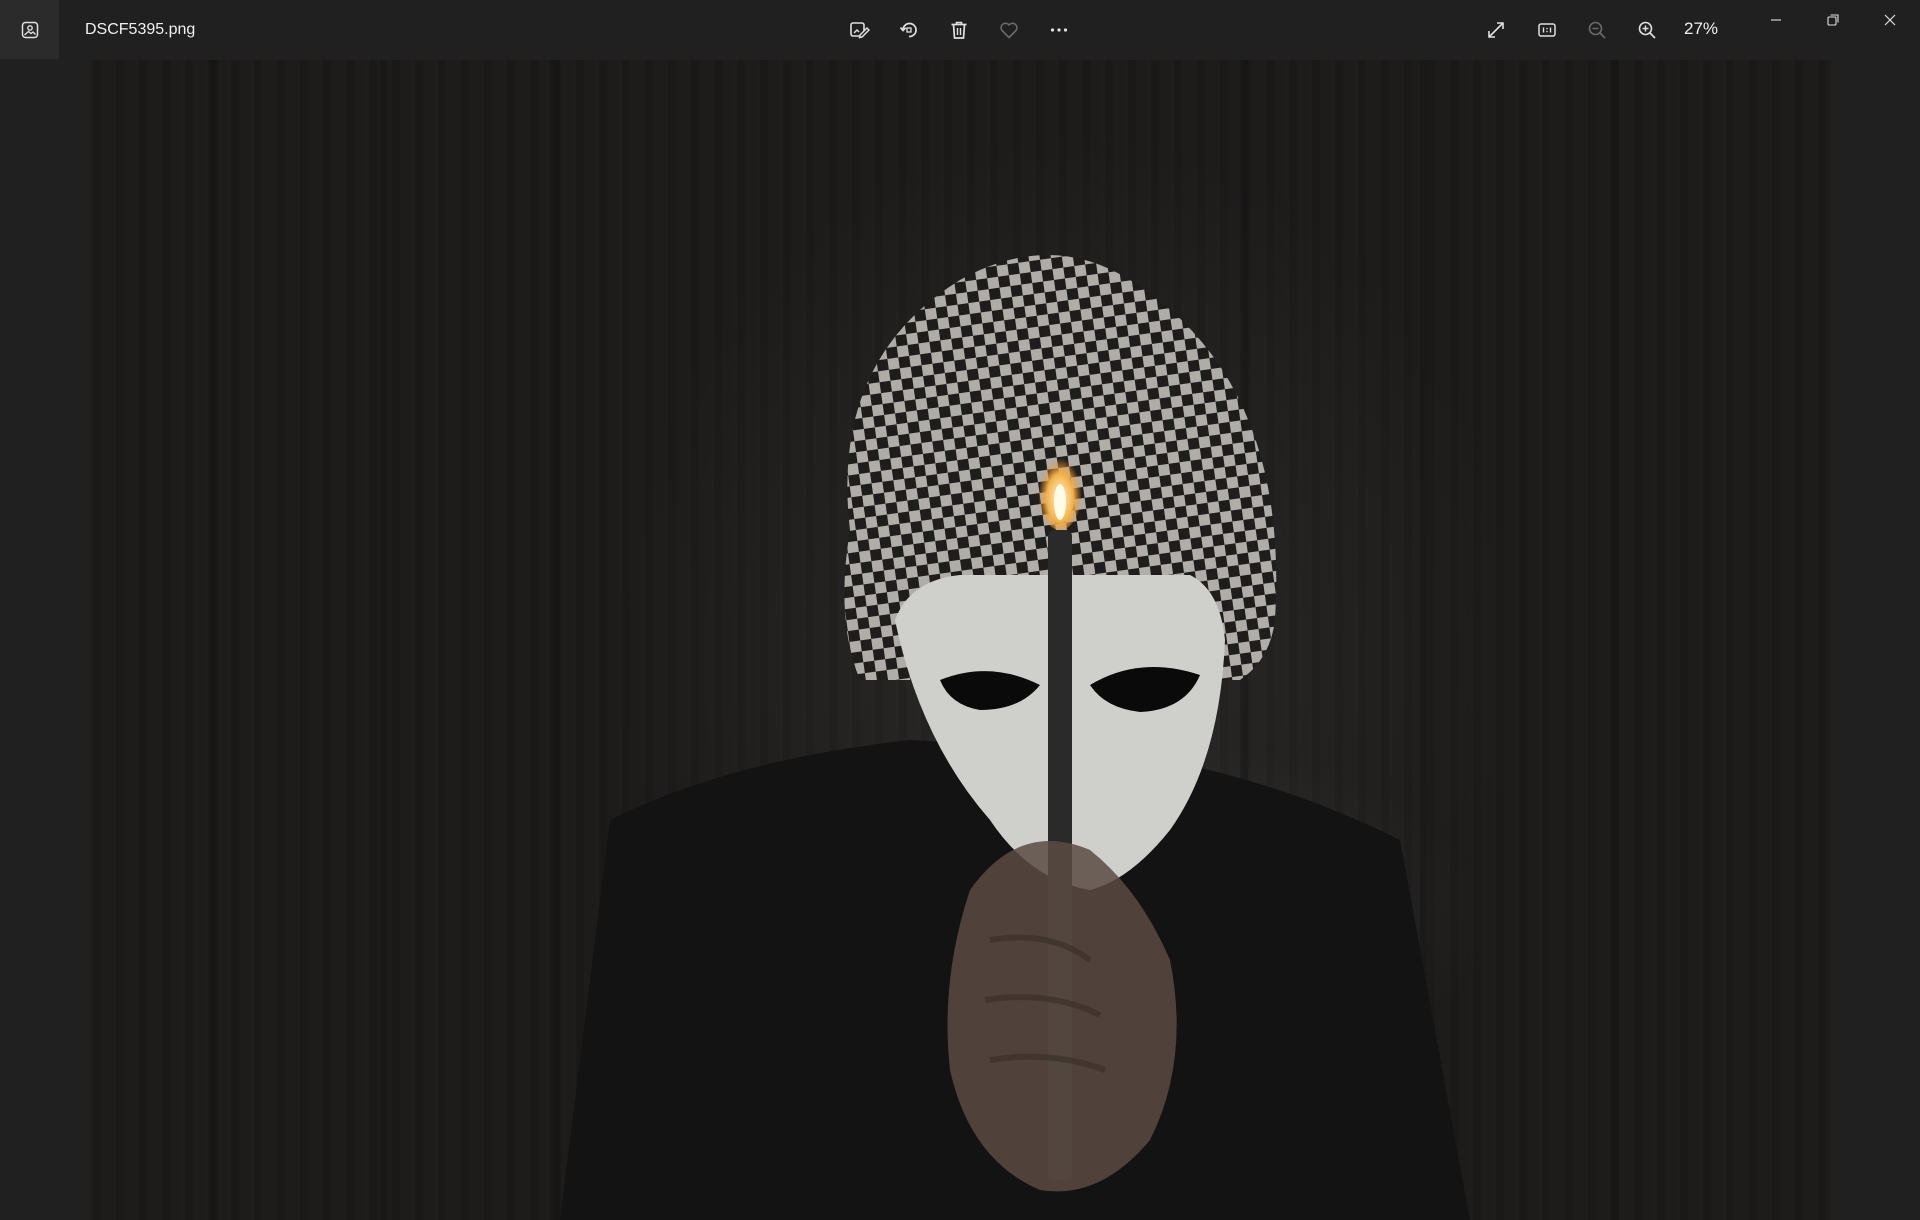 Image resolution: width=1920 pixels, height=1220 pixels. I want to click on zoom-in-icon, so click(1647, 30).